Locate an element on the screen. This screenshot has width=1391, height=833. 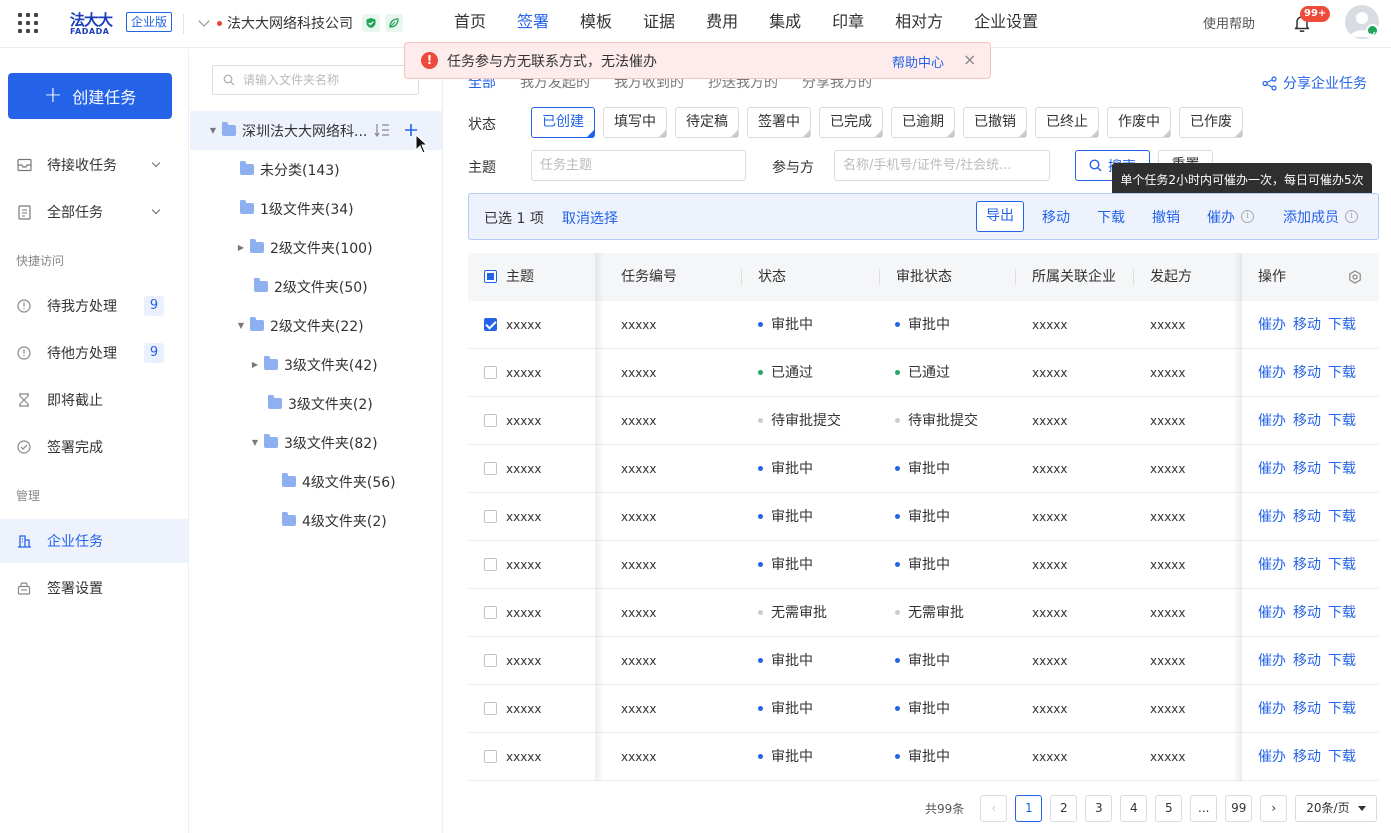
folder-search is located at coordinates (315, 80).